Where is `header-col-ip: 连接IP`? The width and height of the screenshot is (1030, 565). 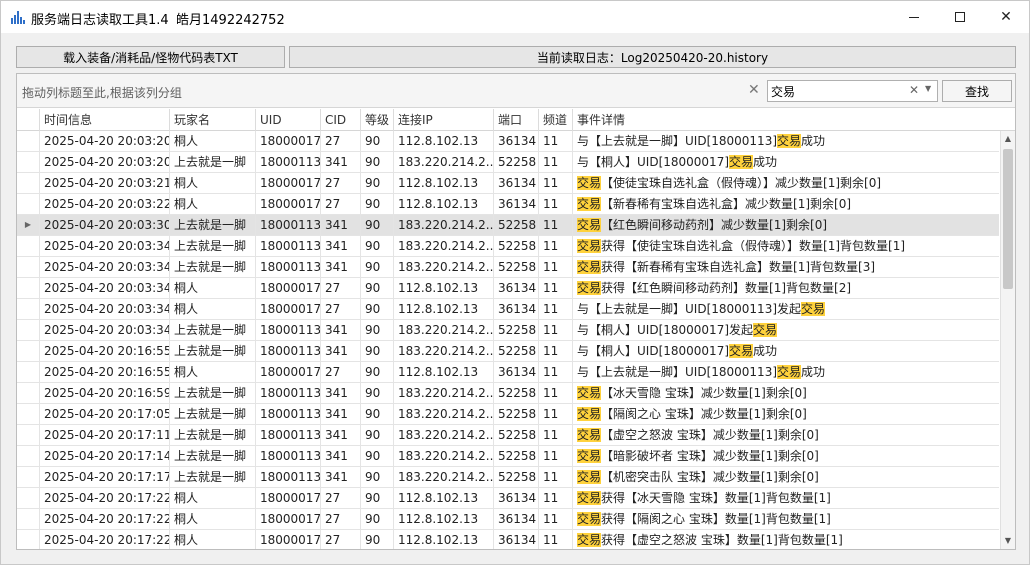
header-col-ip: 连接IP is located at coordinates (443, 120).